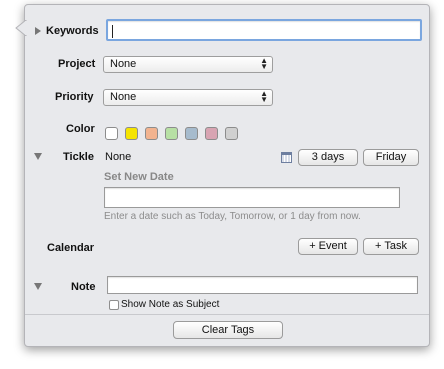 This screenshot has width=444, height=369. I want to click on project-label: Project, so click(77, 64).